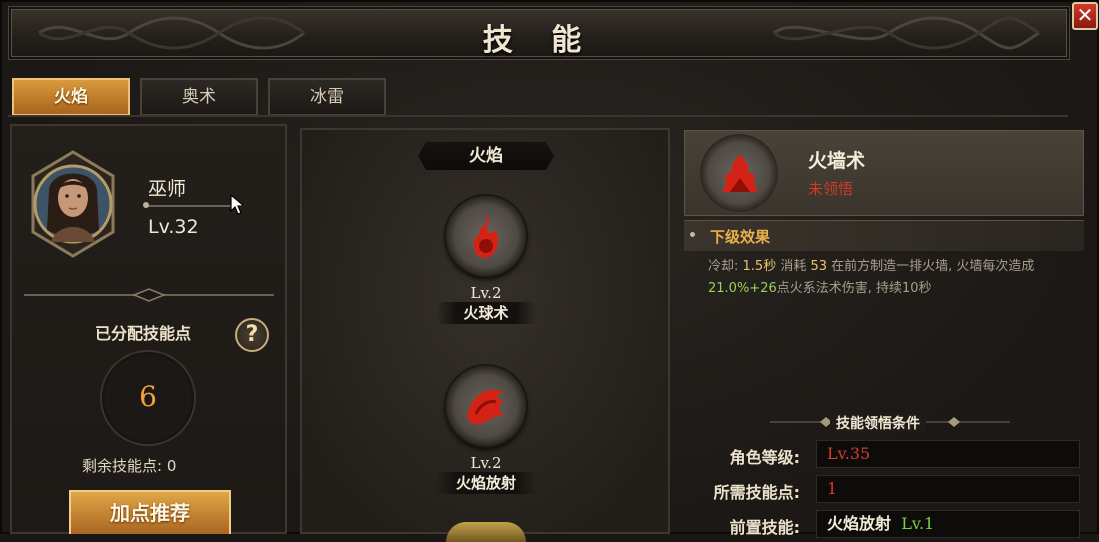  I want to click on character-class: 巫师, so click(167, 189).